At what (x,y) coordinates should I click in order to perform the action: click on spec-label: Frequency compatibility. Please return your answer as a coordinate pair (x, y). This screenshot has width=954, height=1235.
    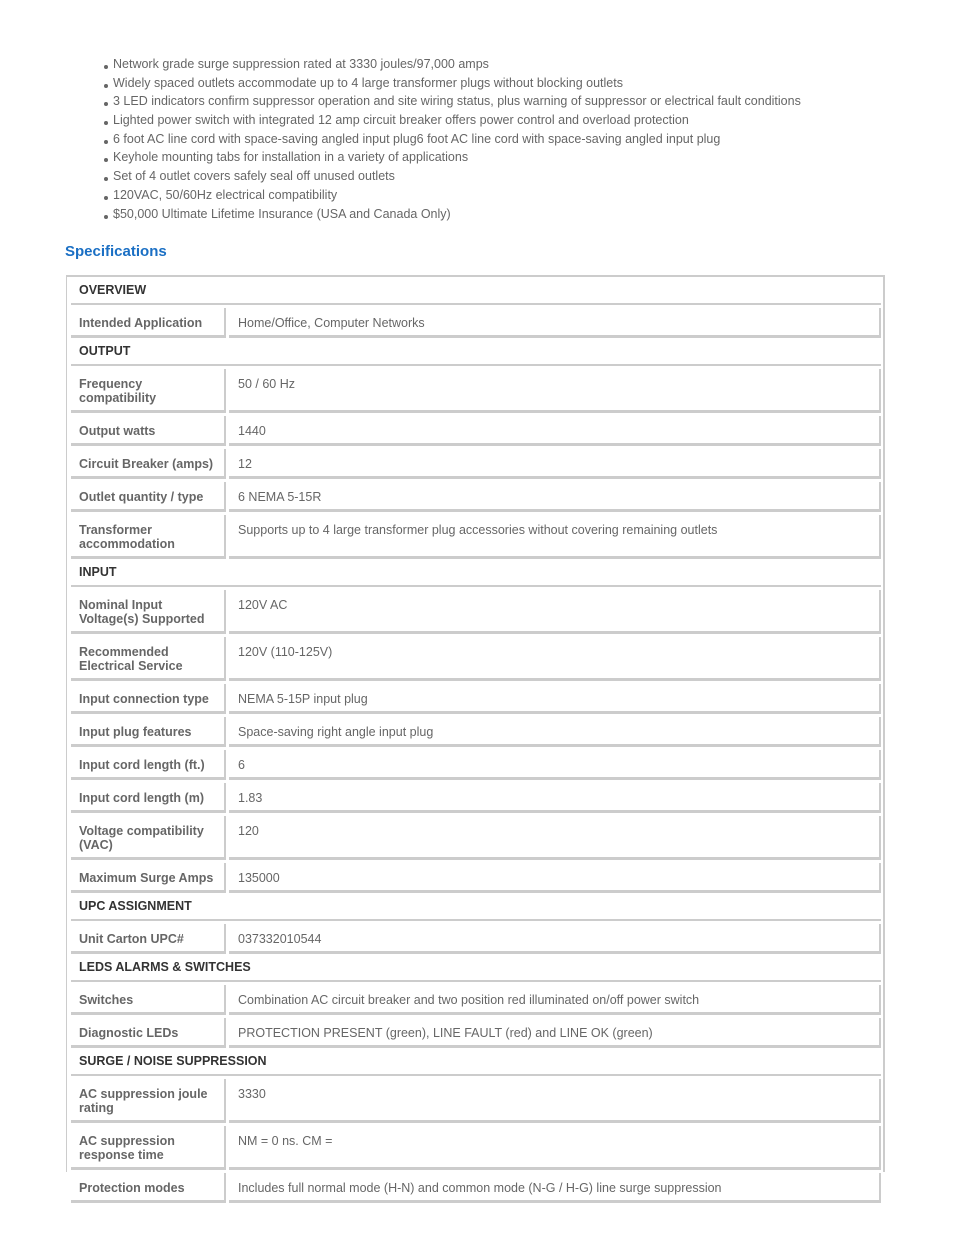
    Looking at the image, I should click on (148, 391).